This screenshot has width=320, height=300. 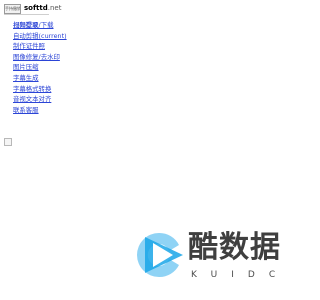 I want to click on menu-item-image-repair: 图像修复/去水印, so click(x=40, y=57).